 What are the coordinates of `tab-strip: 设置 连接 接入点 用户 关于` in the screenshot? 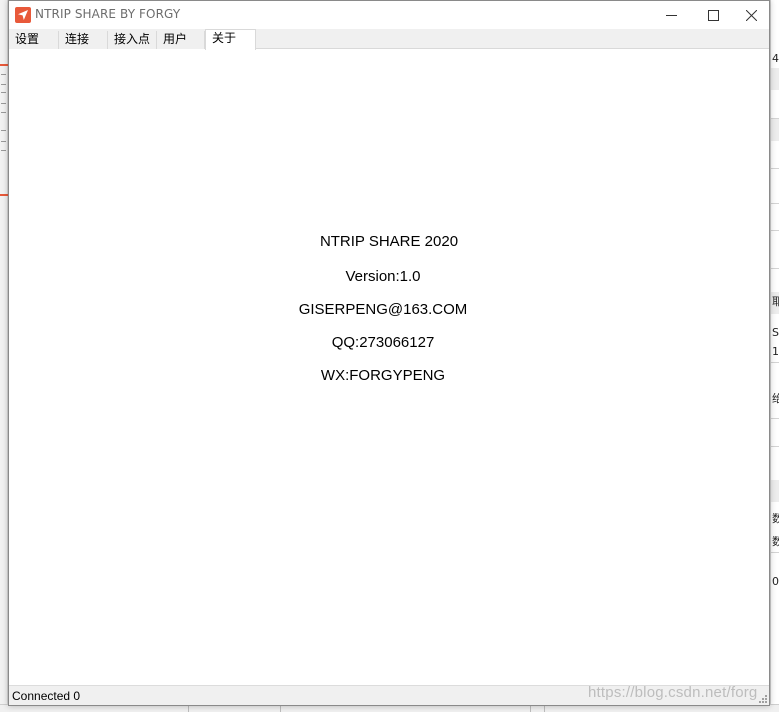 It's located at (389, 39).